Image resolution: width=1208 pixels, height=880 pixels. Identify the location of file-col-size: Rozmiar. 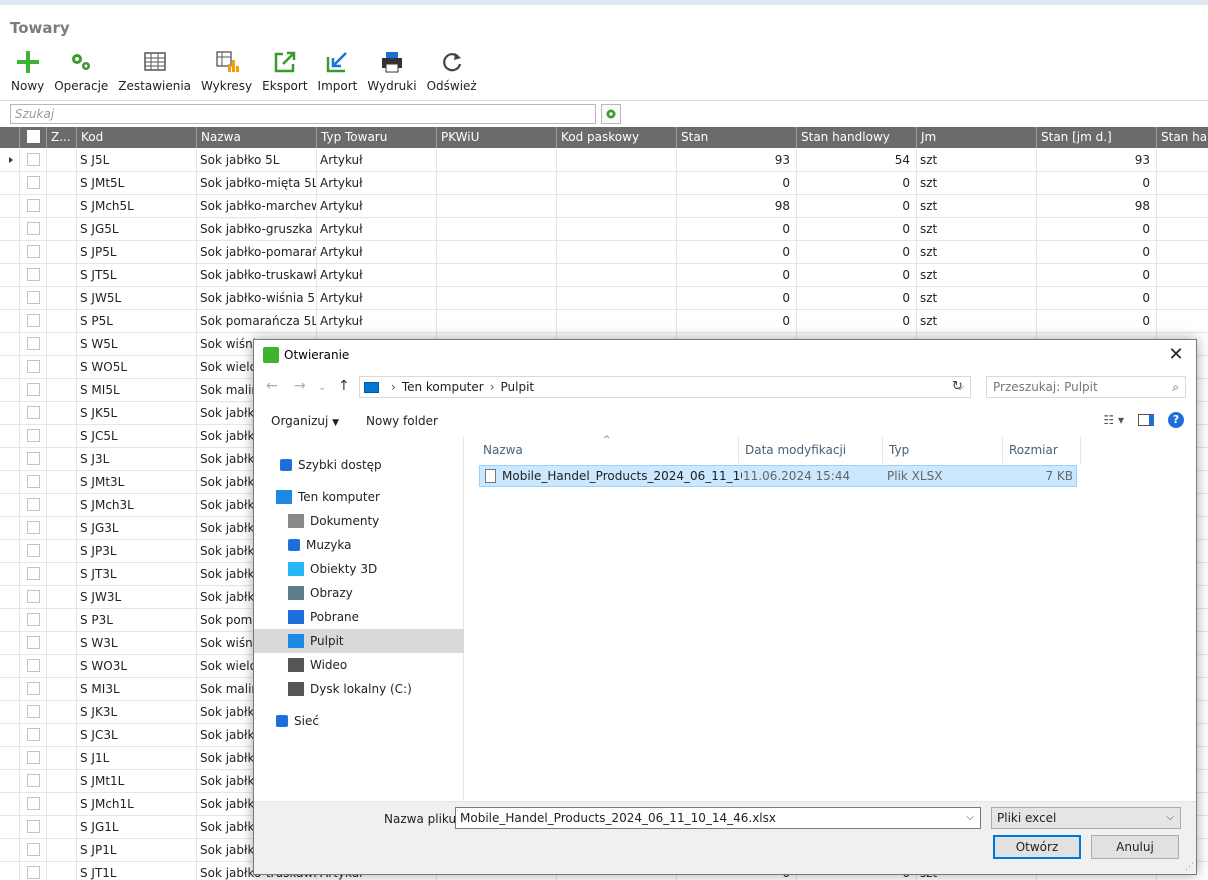
(1042, 450).